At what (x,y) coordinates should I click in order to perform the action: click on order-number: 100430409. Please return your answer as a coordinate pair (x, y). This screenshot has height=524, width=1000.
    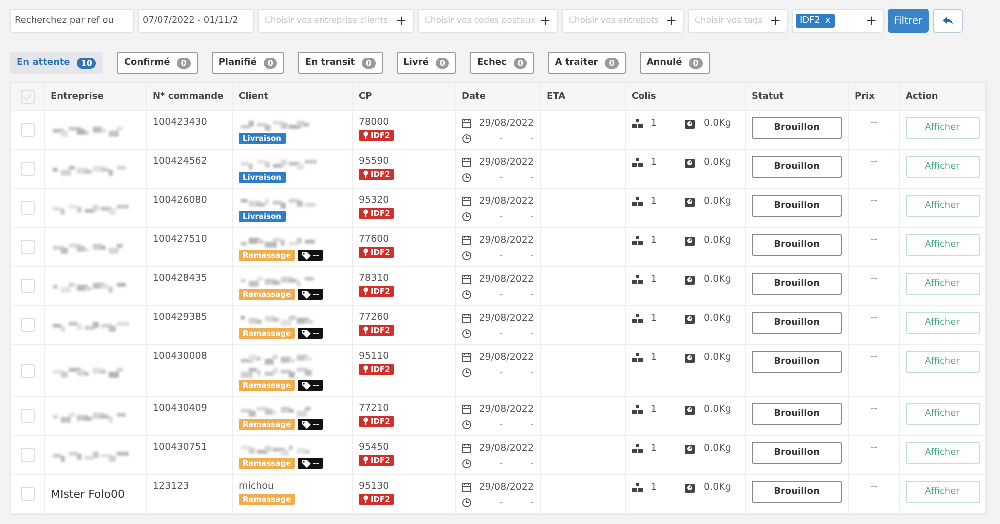
    Looking at the image, I should click on (180, 408).